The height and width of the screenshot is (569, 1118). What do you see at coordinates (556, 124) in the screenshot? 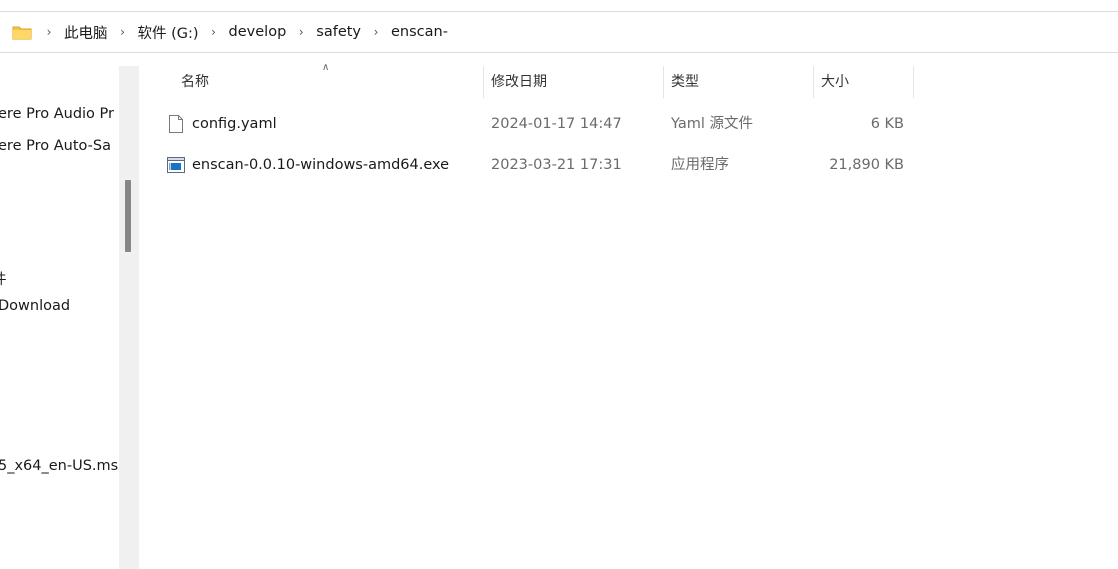
I see `file-modified: 2024-01-17 14:47` at bounding box center [556, 124].